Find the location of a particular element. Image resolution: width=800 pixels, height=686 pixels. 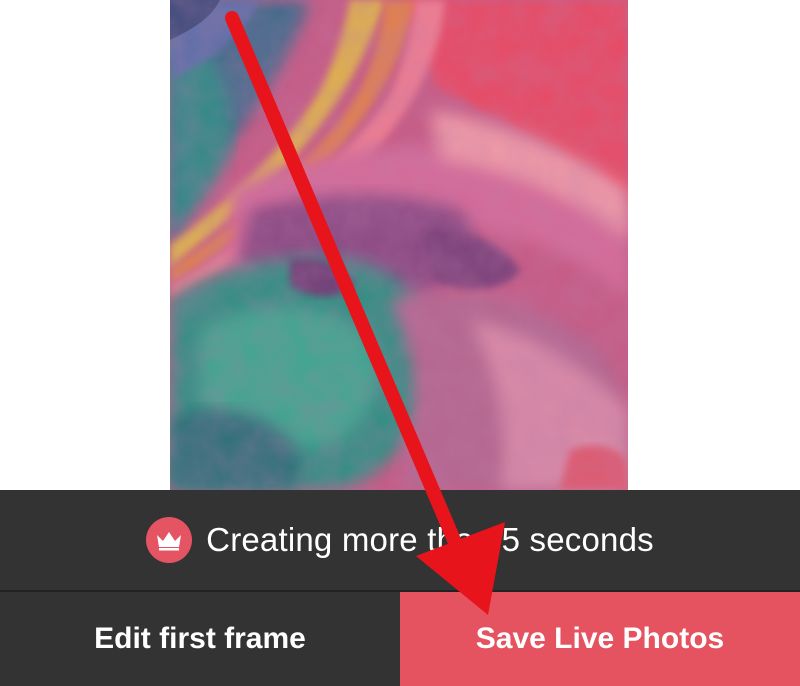

save-live-photos-button: Save Live Photos is located at coordinates (600, 639).